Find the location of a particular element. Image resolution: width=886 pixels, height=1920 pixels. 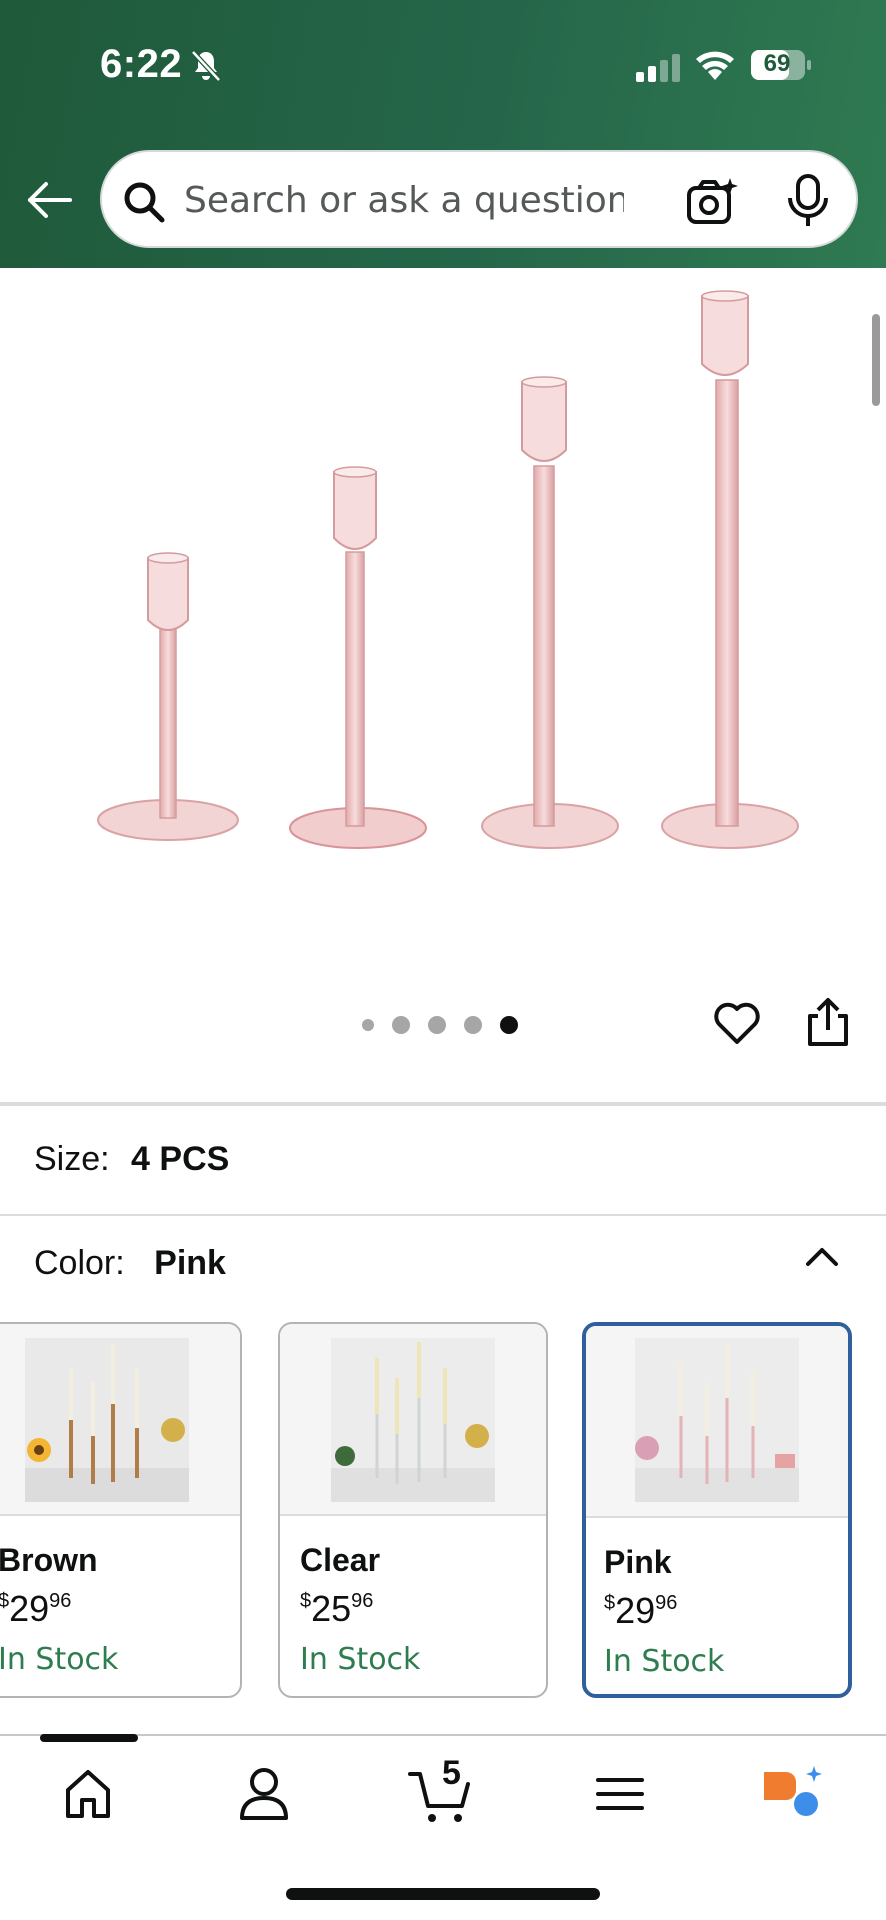

rufus-assistant-icon is located at coordinates (794, 1794).